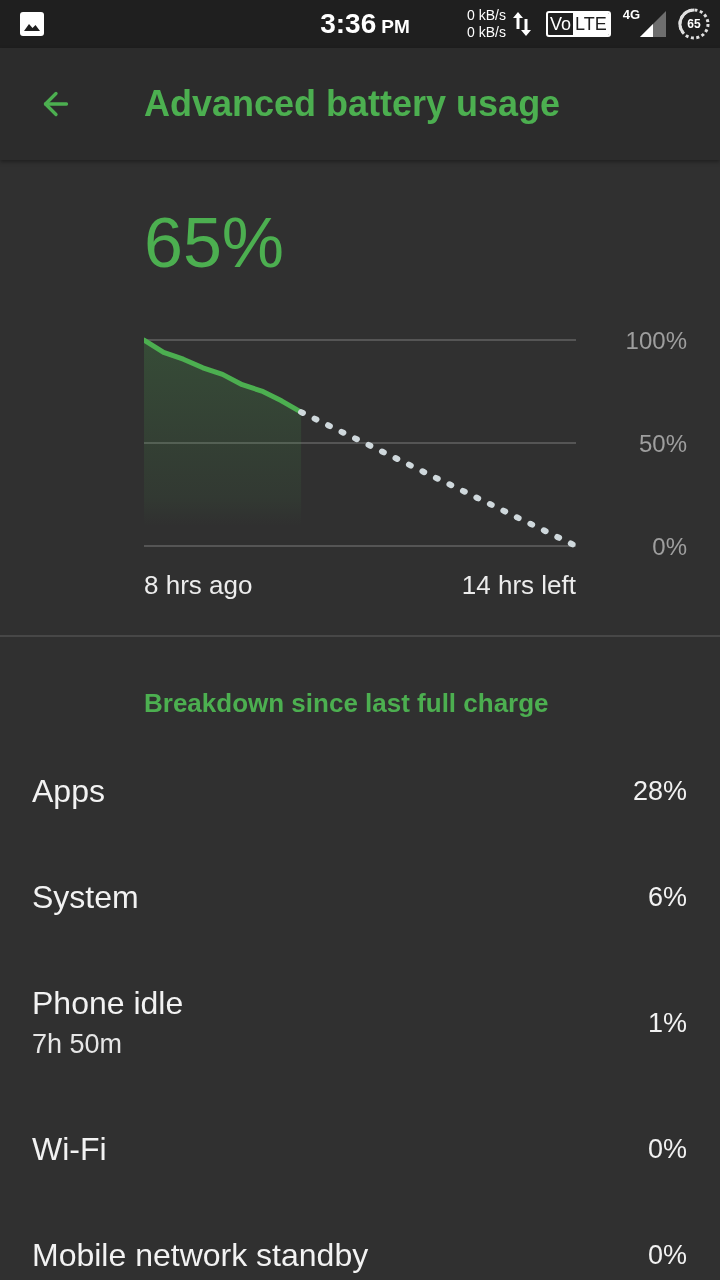 The image size is (720, 1280). What do you see at coordinates (486, 32) in the screenshot?
I see `download-speed: 0 kB/s` at bounding box center [486, 32].